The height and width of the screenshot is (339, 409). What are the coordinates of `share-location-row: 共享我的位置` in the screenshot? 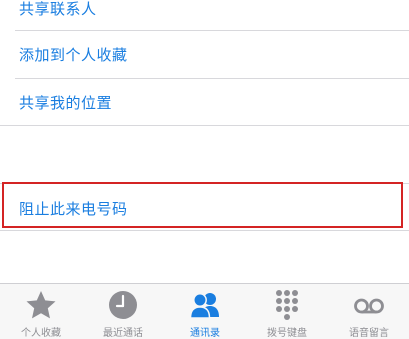 It's located at (204, 103).